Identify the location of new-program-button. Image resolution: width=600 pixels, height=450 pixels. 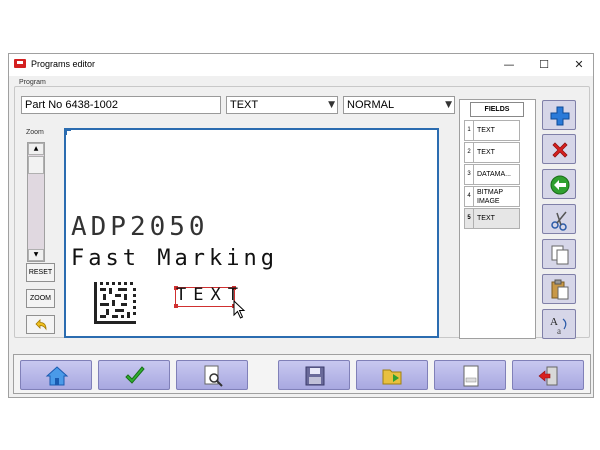
(470, 375).